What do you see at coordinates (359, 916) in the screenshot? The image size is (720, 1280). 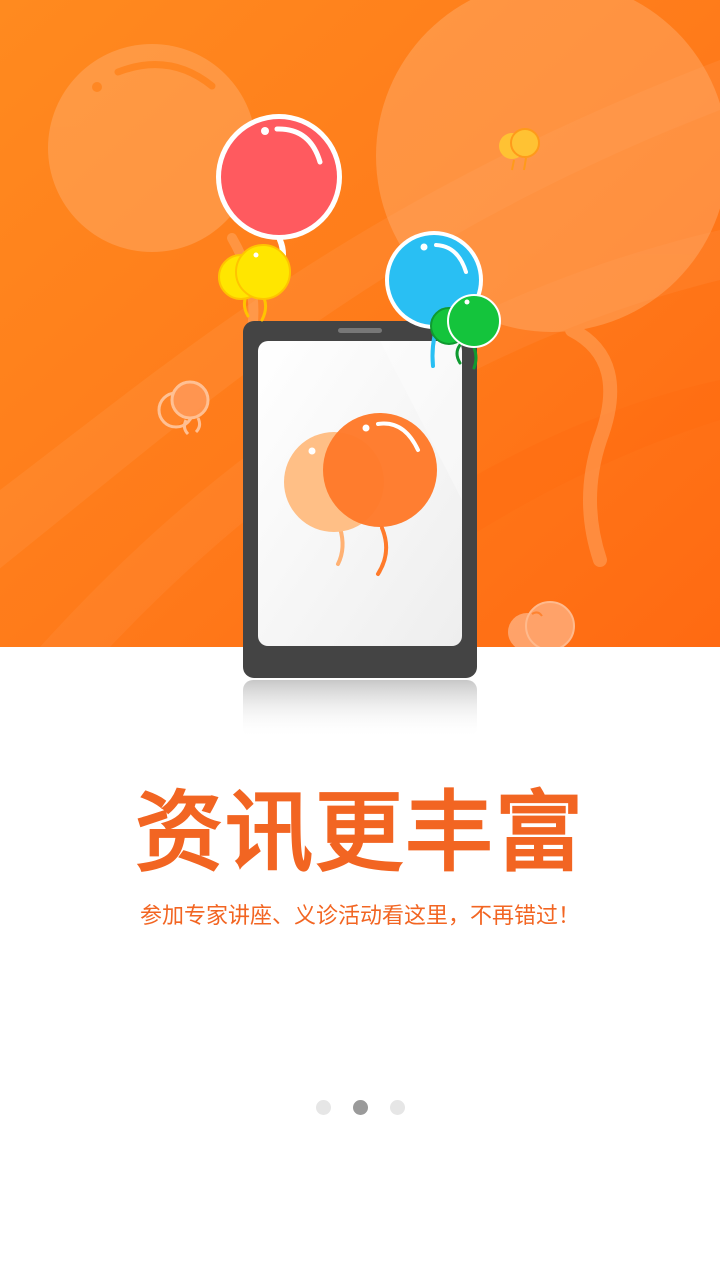 I see `page-subtitle: 参加专家讲座、义诊活动看这里，不再错过！` at bounding box center [359, 916].